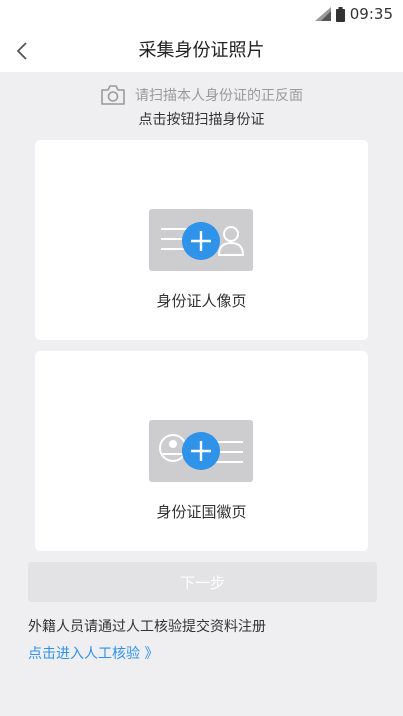 The height and width of the screenshot is (716, 403). Describe the element at coordinates (219, 96) in the screenshot. I see `scan-hint-text: 请扫描本人身份证的正反面` at that location.